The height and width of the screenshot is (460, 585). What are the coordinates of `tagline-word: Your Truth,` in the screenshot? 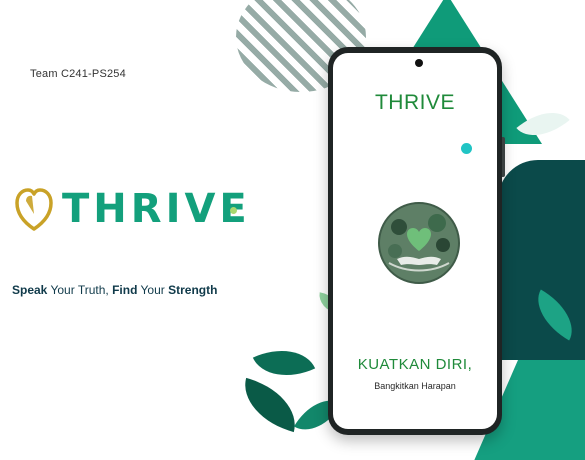 It's located at (80, 290).